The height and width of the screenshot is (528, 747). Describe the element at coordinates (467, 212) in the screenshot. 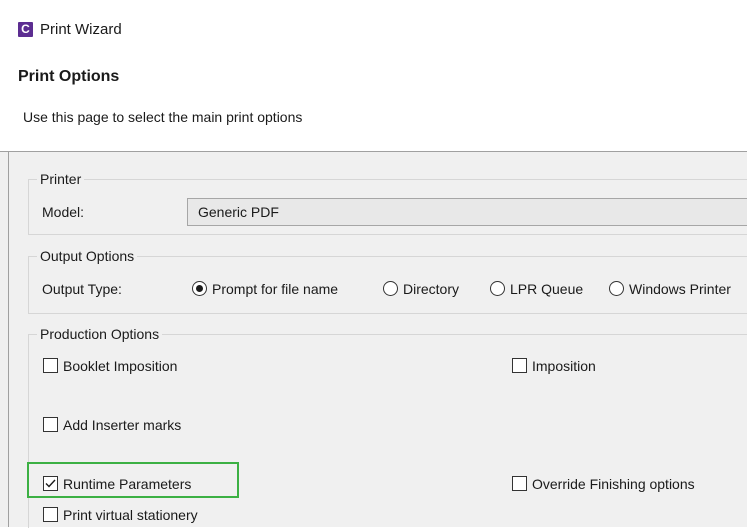

I see `model-field: Generic PDF` at that location.